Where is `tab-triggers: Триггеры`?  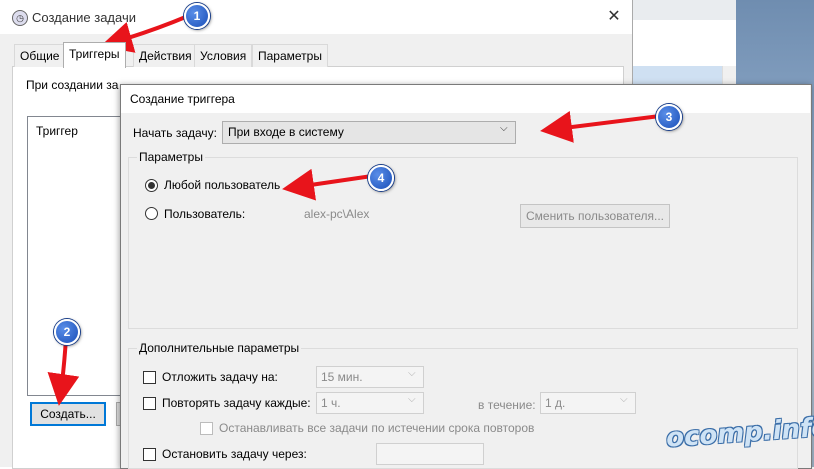
tab-triggers: Триггеры is located at coordinates (94, 55).